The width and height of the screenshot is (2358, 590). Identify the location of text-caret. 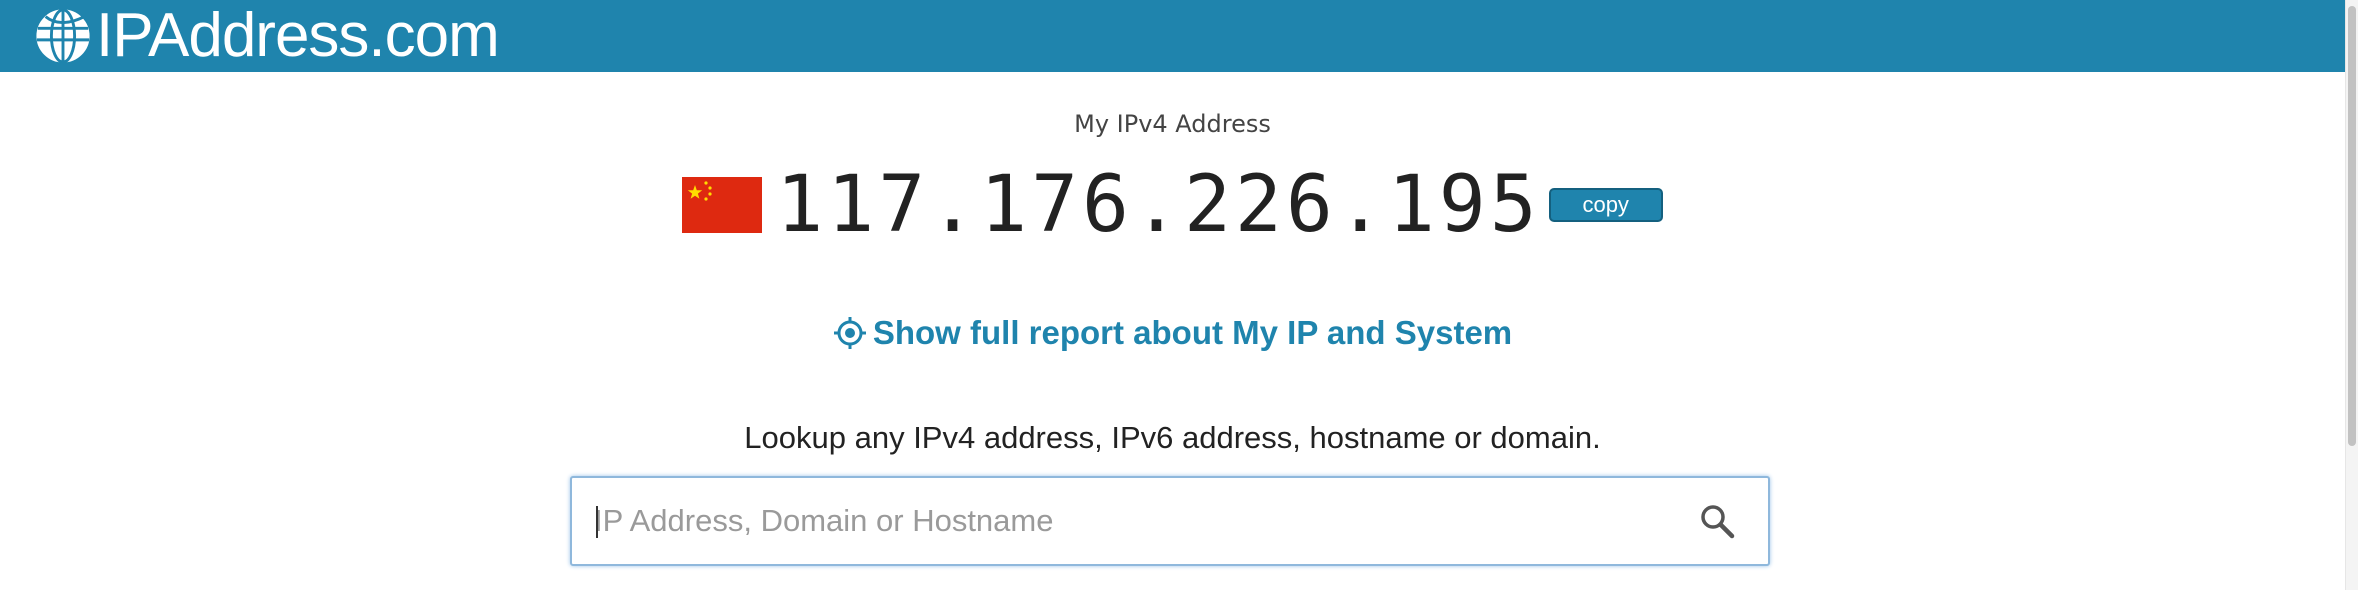
(597, 522).